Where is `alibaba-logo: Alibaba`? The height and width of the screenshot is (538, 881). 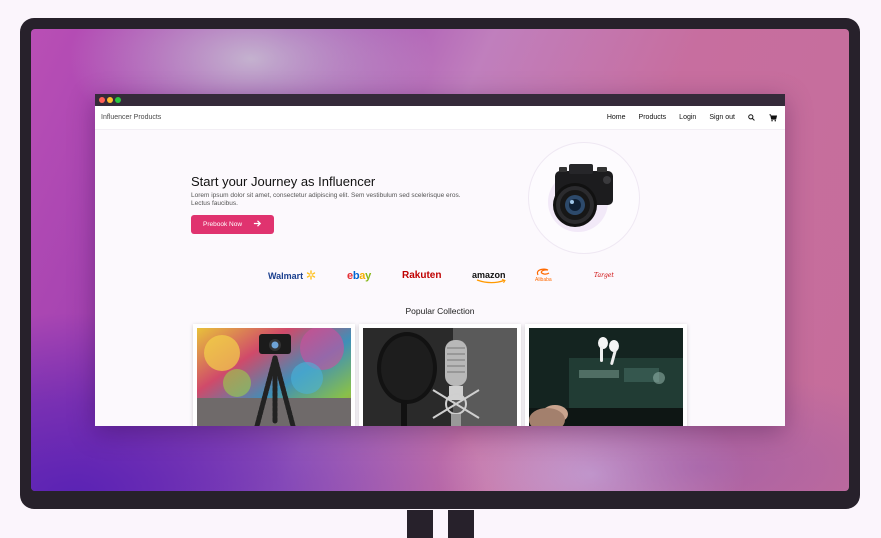
alibaba-logo: Alibaba is located at coordinates (543, 275).